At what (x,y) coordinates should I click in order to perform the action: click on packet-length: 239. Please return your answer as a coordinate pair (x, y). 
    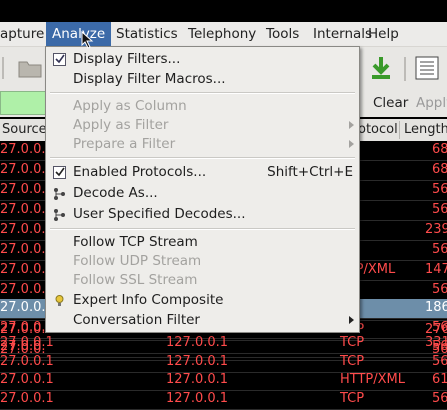
    Looking at the image, I should click on (436, 229).